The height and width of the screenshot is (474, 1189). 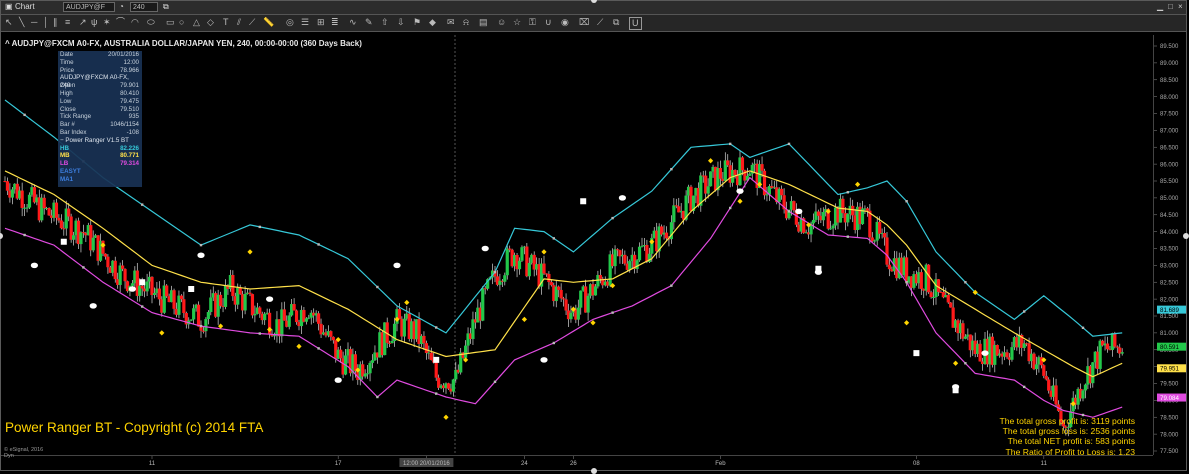 What do you see at coordinates (120, 22) in the screenshot?
I see `cycle-icon: ⌒` at bounding box center [120, 22].